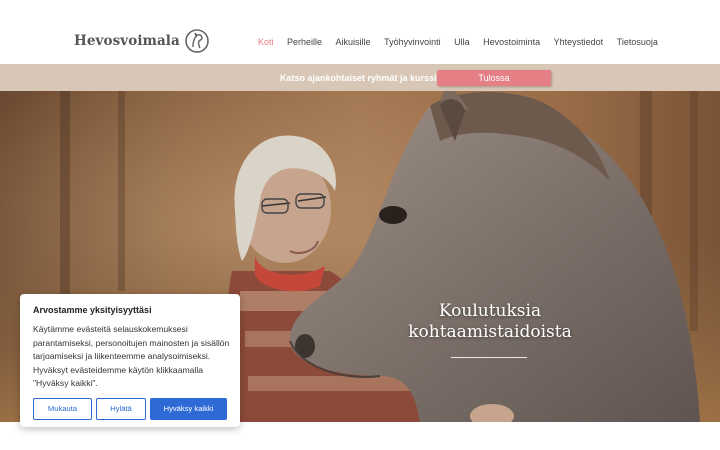 This screenshot has height=450, width=720. I want to click on horse-head-icon, so click(197, 41).